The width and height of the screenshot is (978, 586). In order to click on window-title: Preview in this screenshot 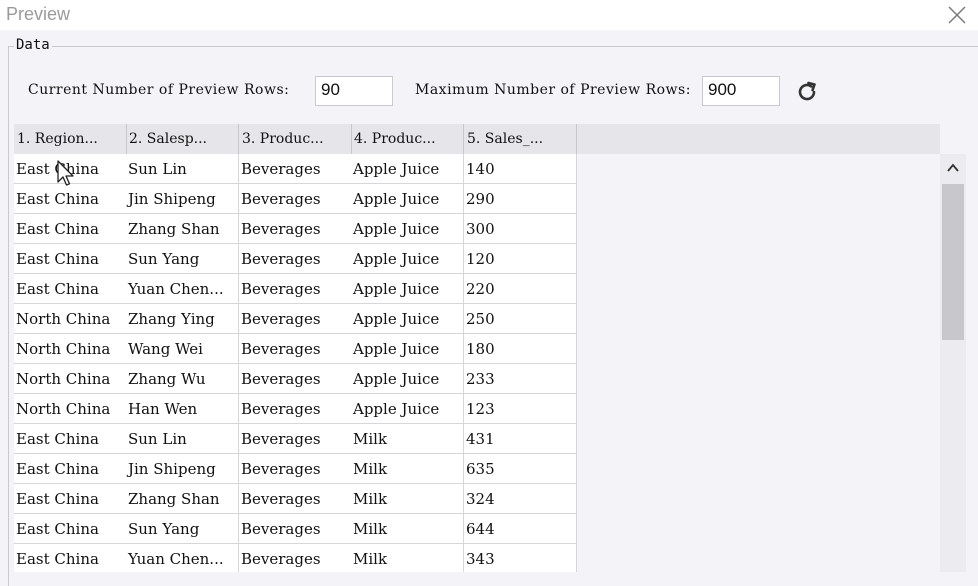, I will do `click(38, 14)`.